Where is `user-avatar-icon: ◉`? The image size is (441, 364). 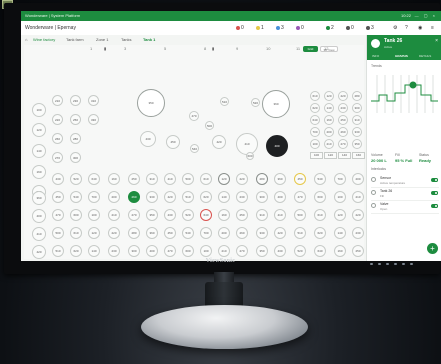
user-avatar-icon: ◉ is located at coordinates (420, 28).